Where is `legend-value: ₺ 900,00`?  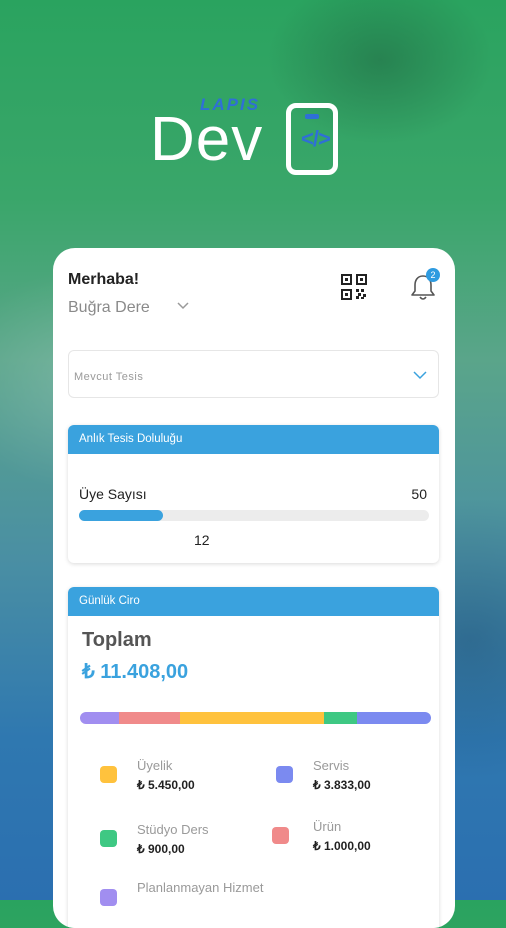 legend-value: ₺ 900,00 is located at coordinates (161, 849).